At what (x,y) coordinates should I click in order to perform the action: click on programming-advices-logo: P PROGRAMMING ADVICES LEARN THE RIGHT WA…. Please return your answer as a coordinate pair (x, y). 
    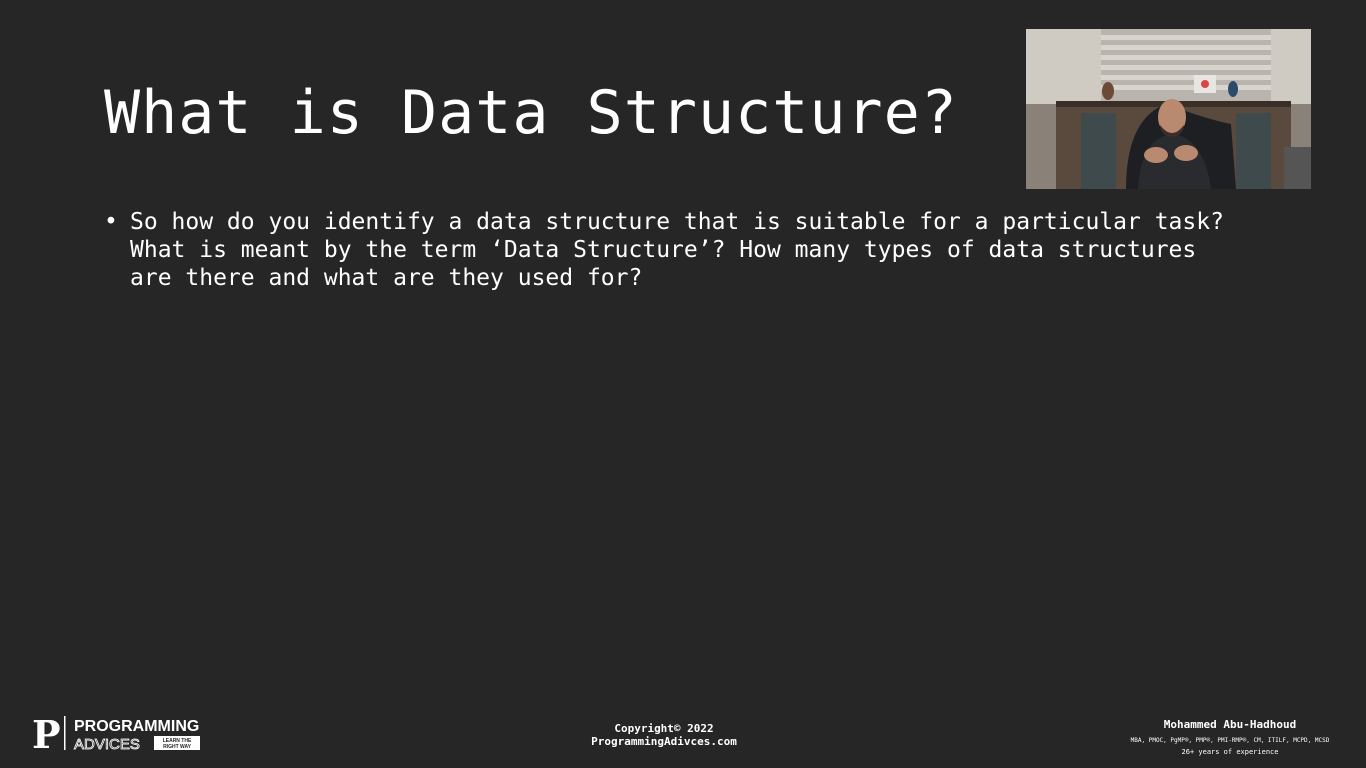
    Looking at the image, I should click on (116, 733).